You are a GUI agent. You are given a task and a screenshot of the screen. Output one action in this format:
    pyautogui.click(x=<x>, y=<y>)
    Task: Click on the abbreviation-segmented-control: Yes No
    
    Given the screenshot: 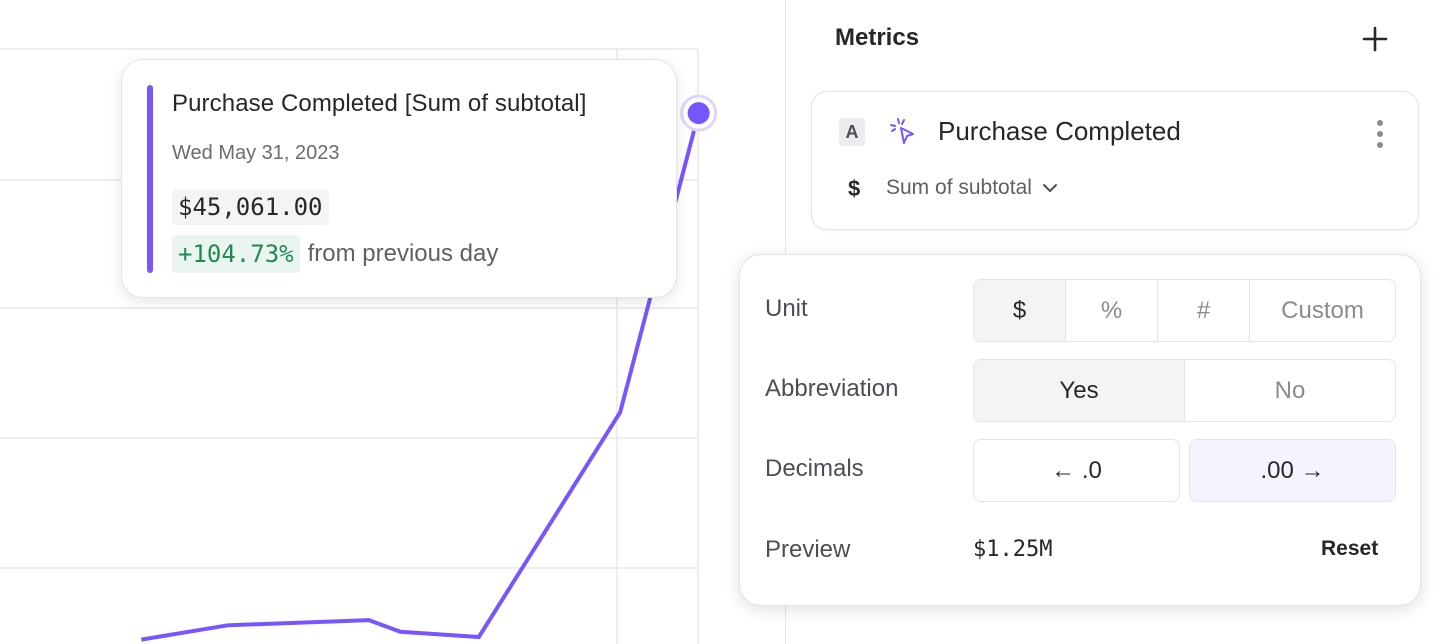 What is the action you would take?
    pyautogui.click(x=1184, y=390)
    